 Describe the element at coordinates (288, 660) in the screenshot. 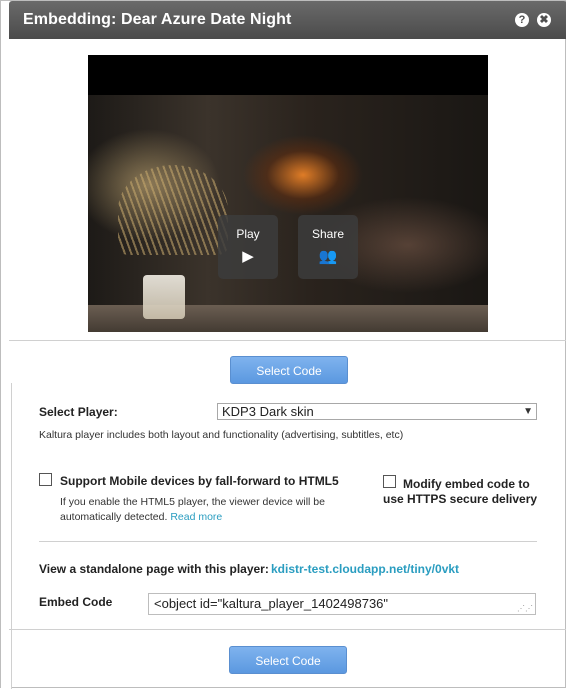

I see `select-code-button-bottom: Select Code` at that location.